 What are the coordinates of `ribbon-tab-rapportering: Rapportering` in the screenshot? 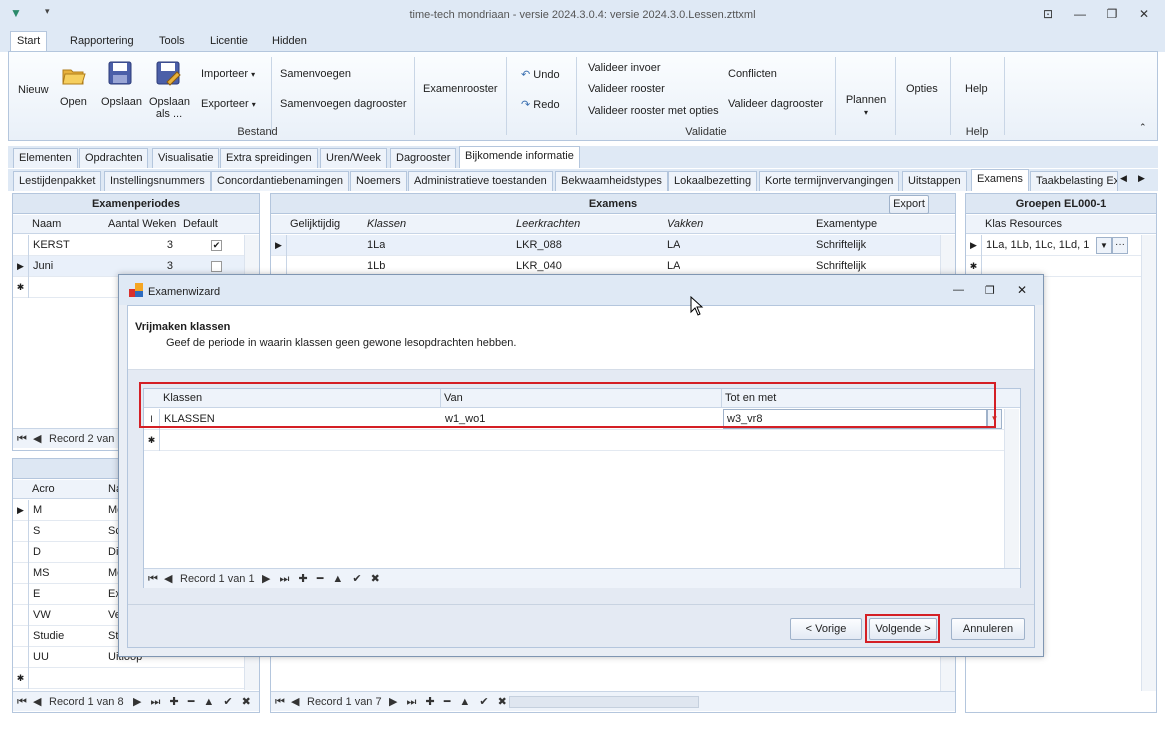 It's located at (102, 42).